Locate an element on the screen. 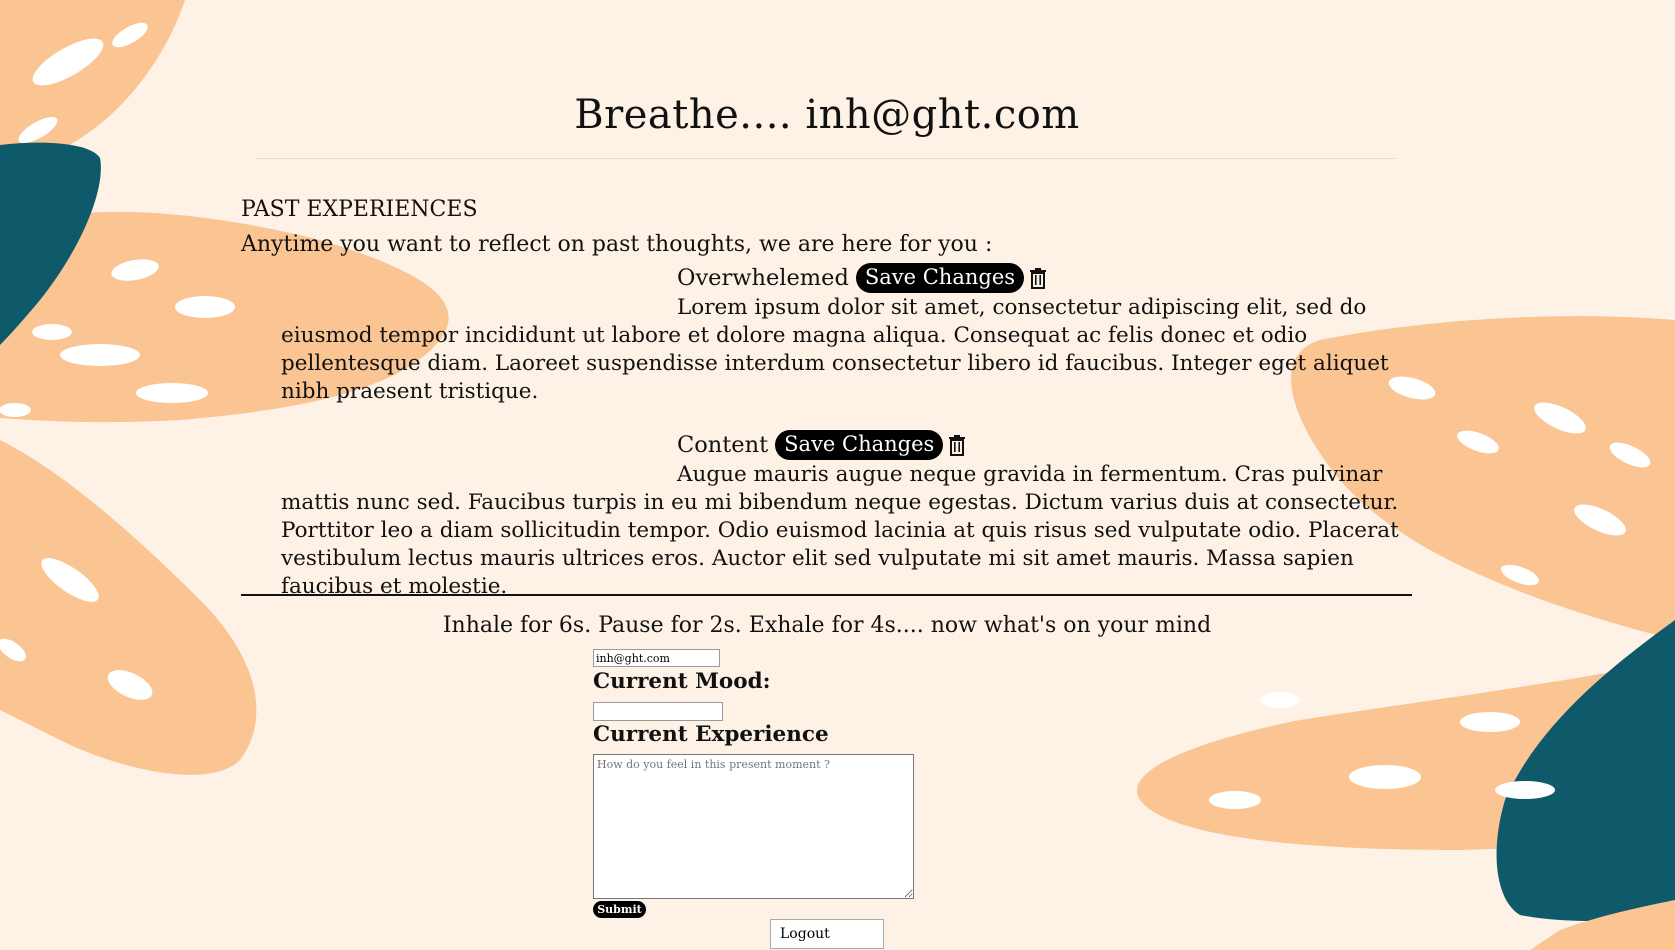  logout-button: Logout is located at coordinates (827, 934).